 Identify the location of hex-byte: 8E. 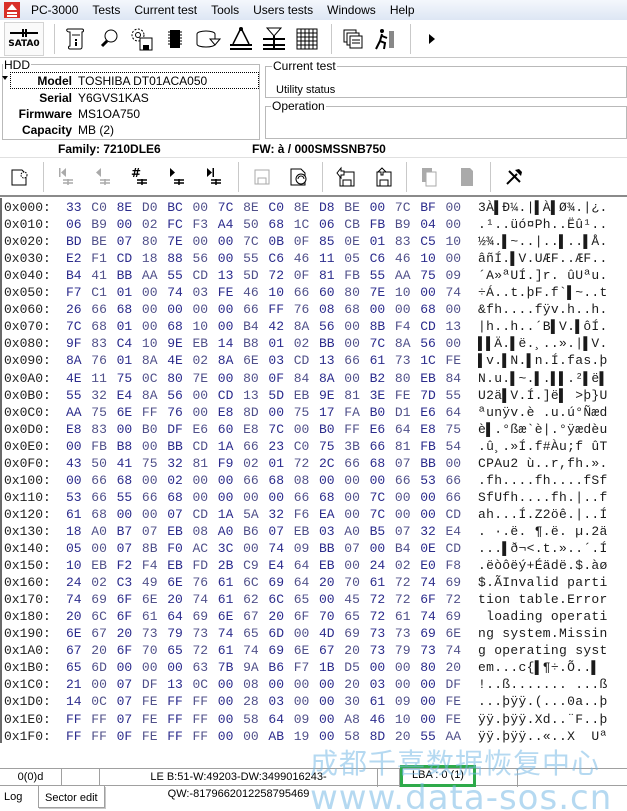
(125, 207).